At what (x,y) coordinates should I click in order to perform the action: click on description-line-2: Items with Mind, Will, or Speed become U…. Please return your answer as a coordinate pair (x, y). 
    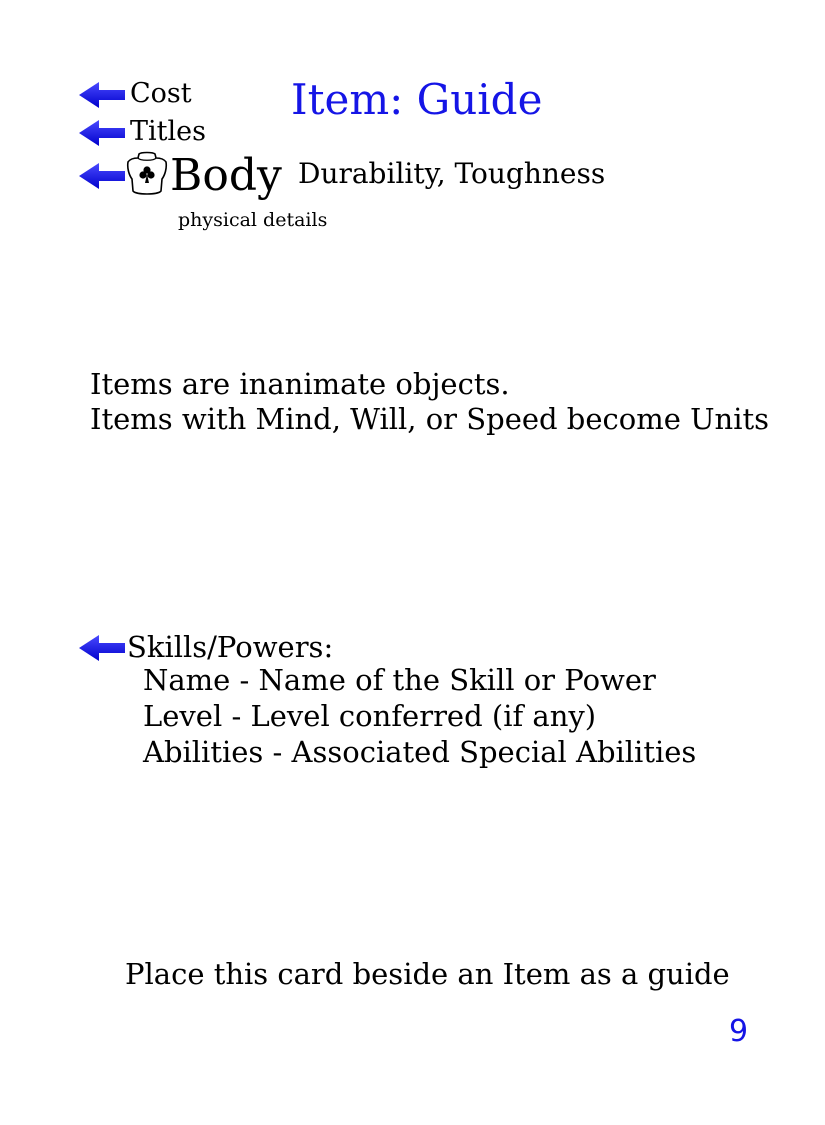
    Looking at the image, I should click on (430, 419).